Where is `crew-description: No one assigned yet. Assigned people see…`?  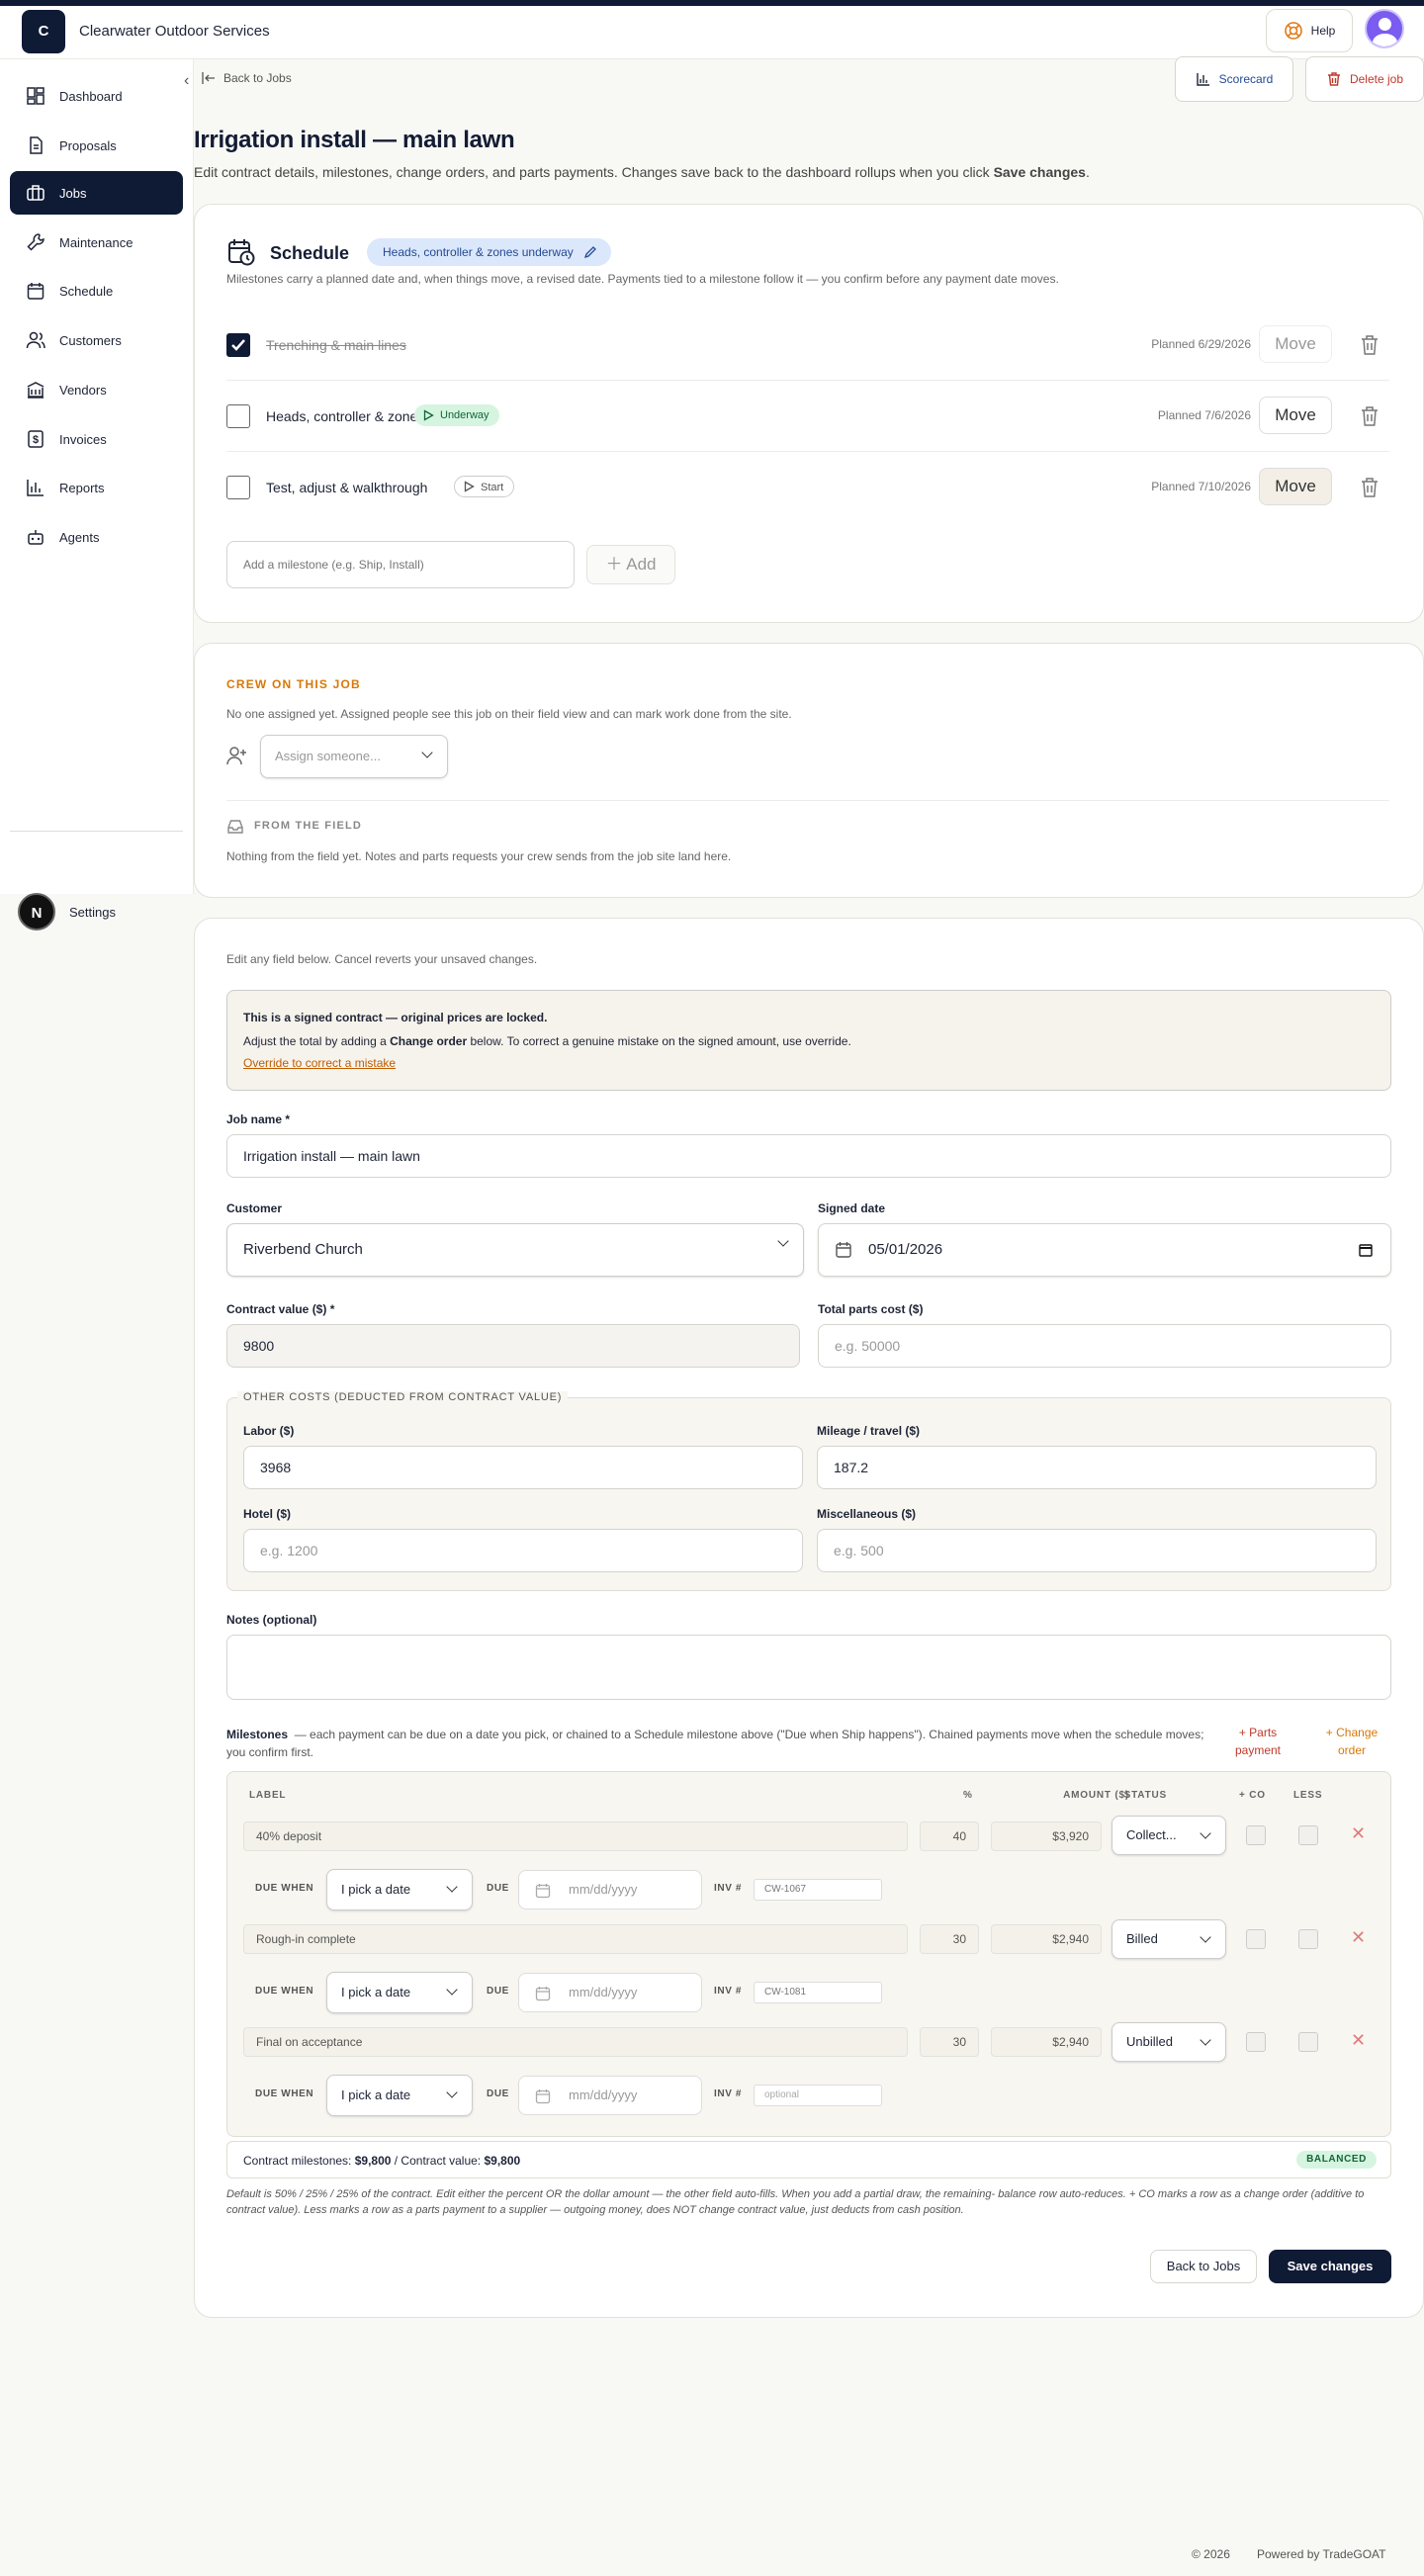
crew-description: No one assigned yet. Assigned people see… is located at coordinates (509, 714).